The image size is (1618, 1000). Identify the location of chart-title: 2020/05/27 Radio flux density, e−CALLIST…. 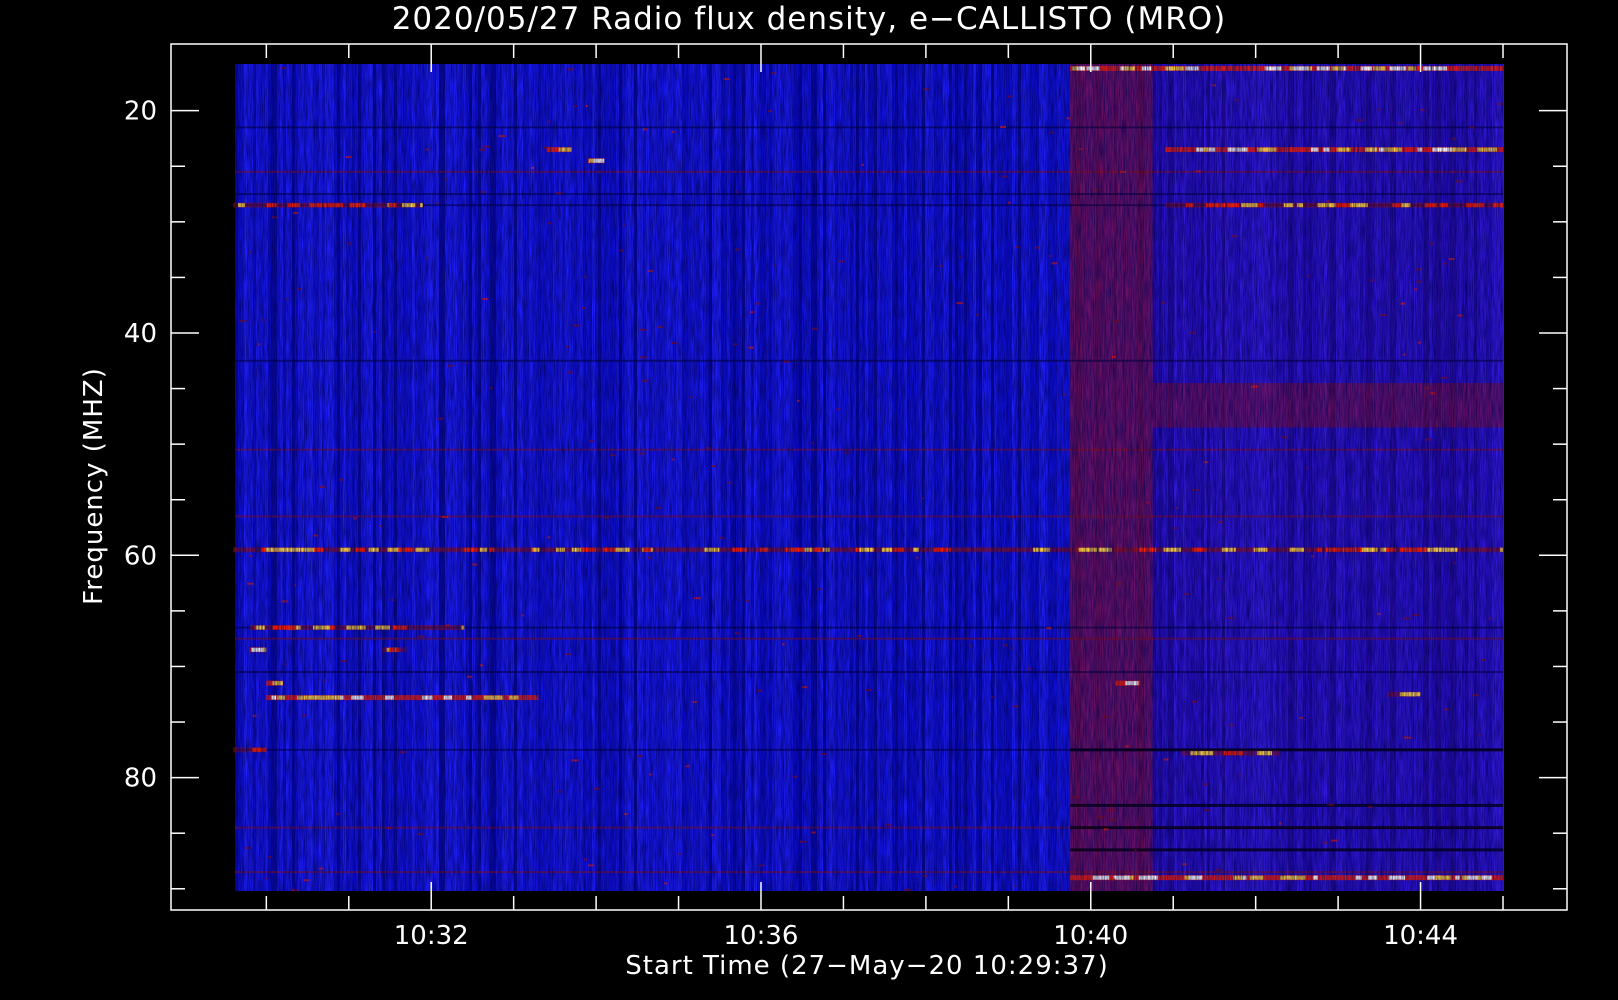
(809, 19).